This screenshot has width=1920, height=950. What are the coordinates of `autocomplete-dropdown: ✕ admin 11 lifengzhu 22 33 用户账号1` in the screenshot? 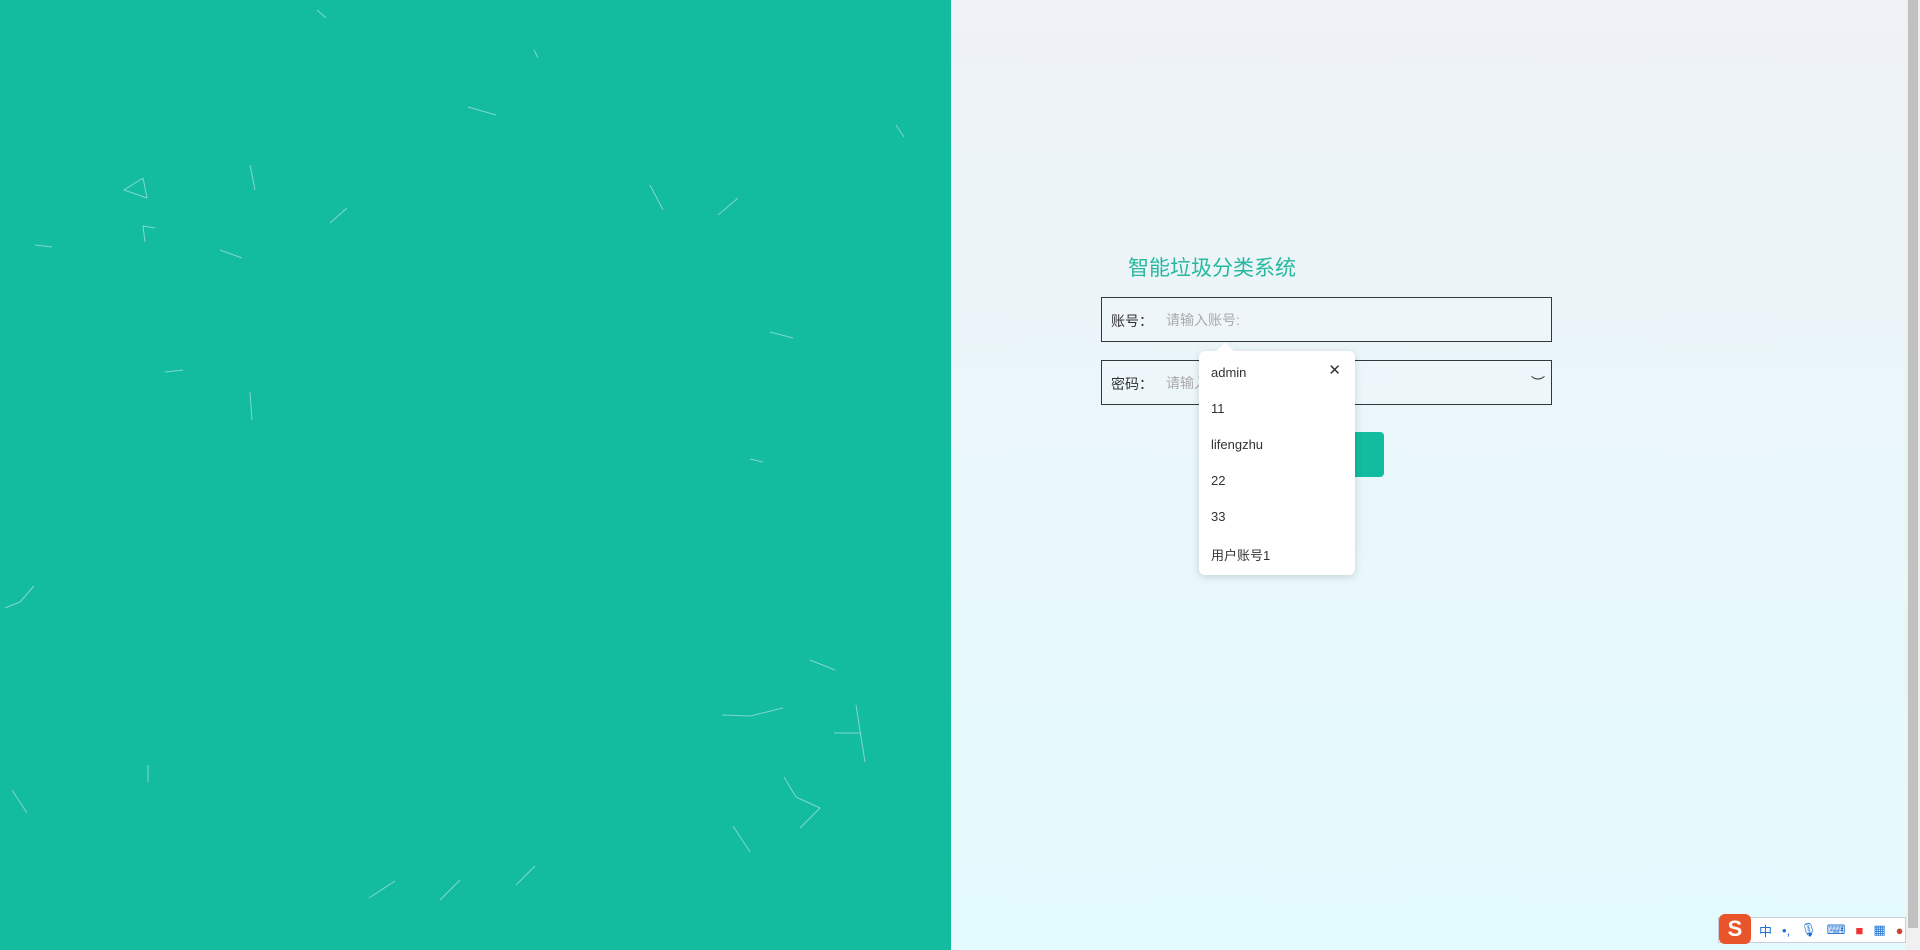 It's located at (1277, 463).